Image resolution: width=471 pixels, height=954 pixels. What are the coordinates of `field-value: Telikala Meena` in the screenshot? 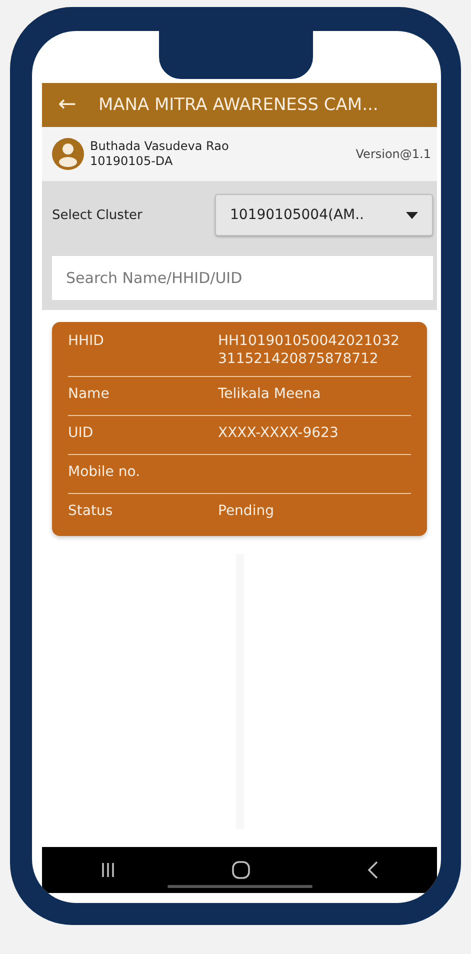 It's located at (270, 394).